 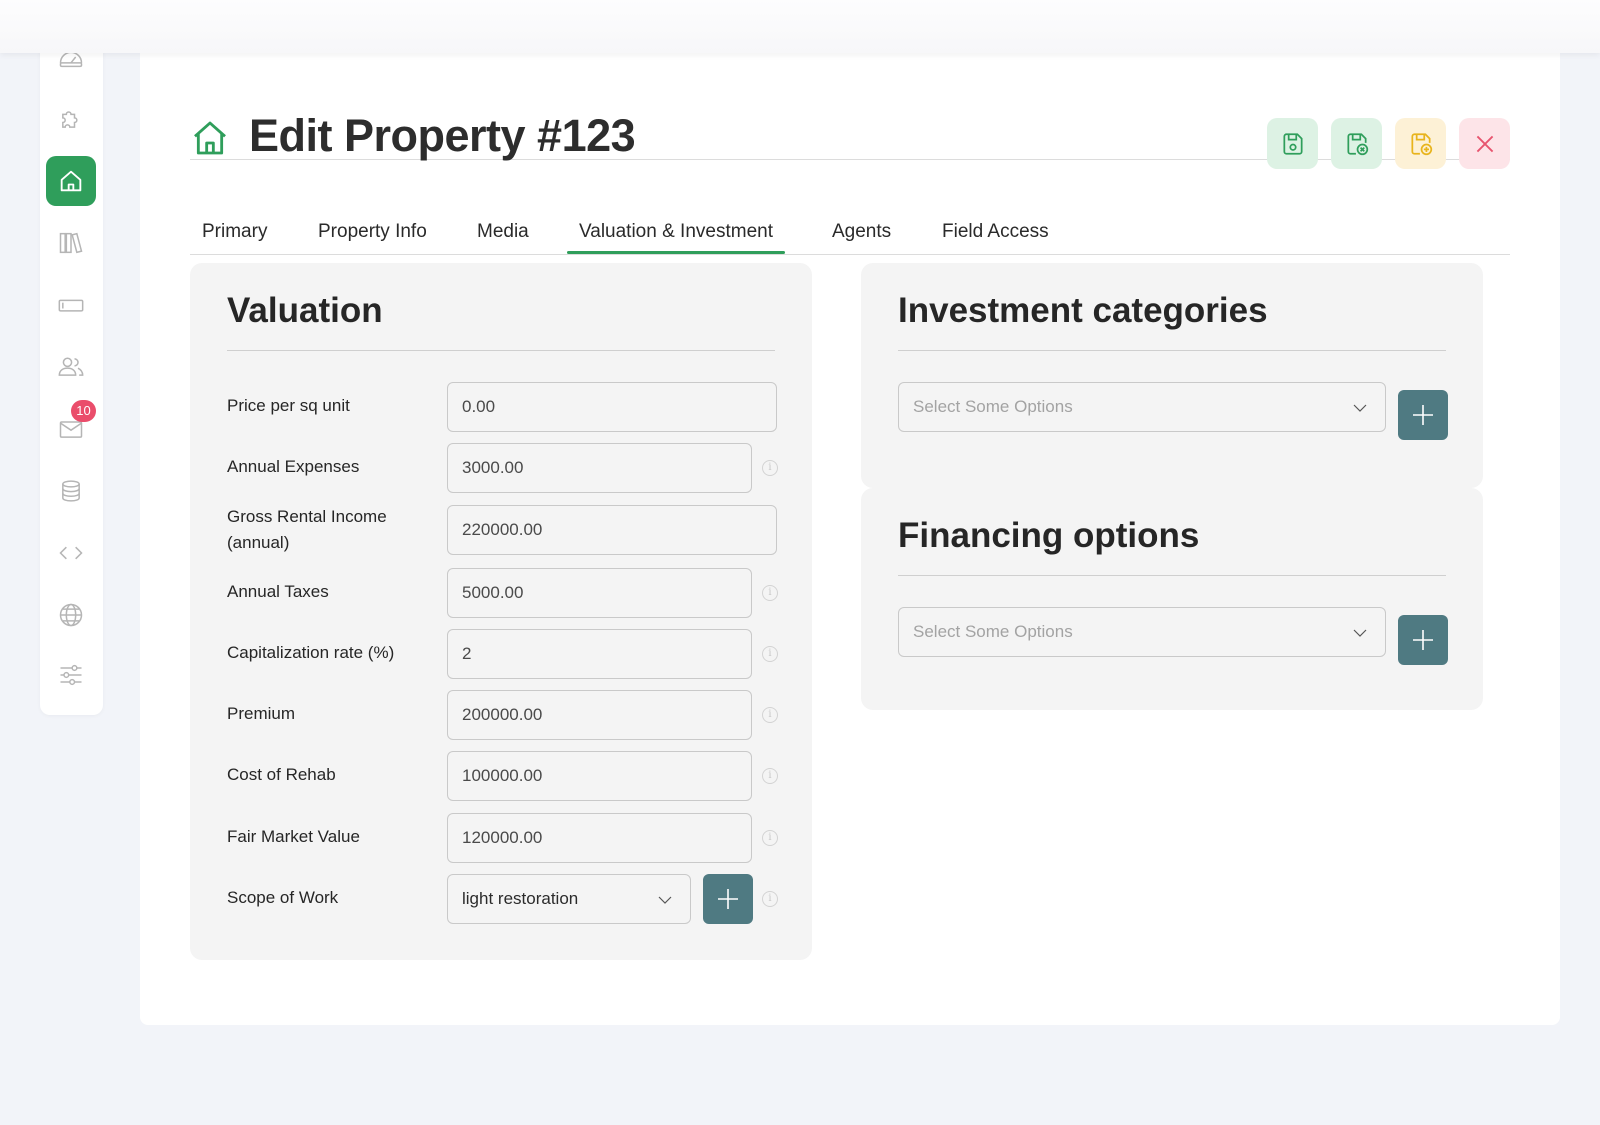 I want to click on sidebar-item-library, so click(x=71, y=243).